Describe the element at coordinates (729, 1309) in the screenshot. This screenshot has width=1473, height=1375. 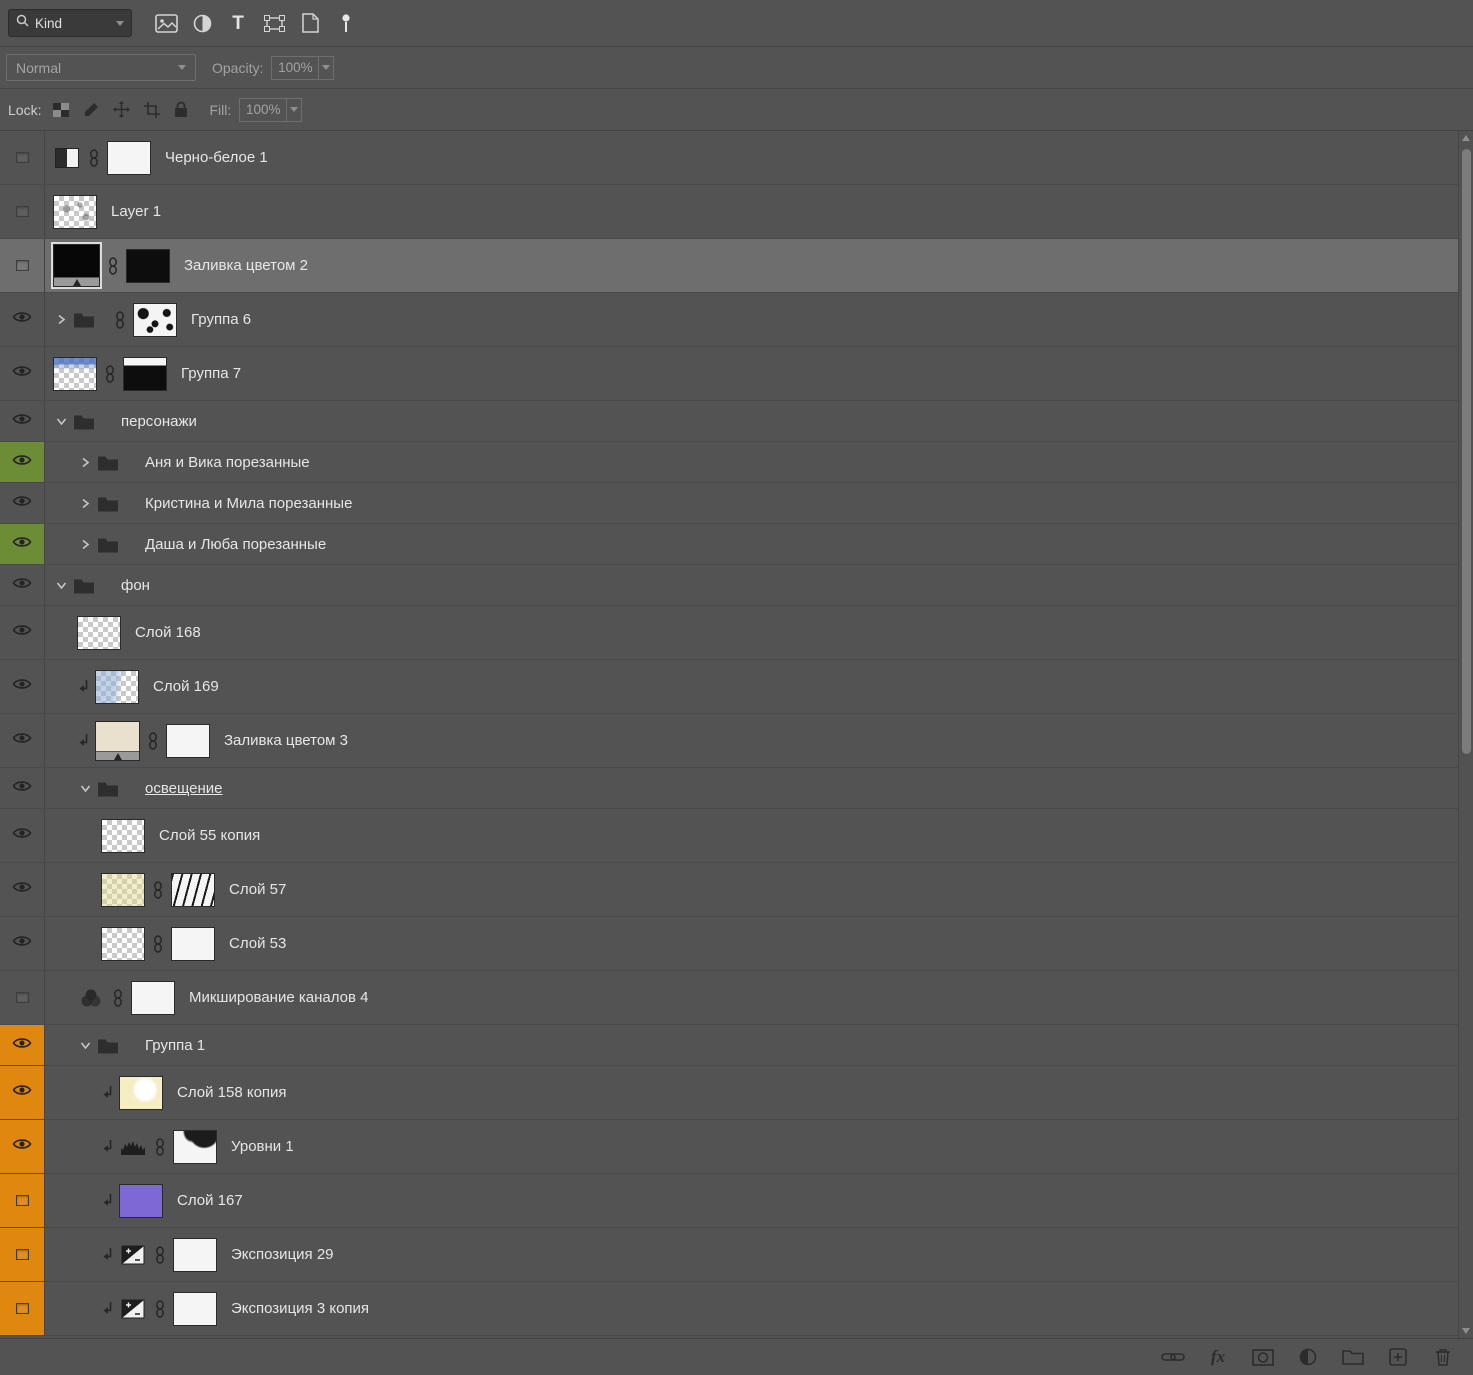
I see `layer-row-24: Экспозиция 3 копия` at that location.